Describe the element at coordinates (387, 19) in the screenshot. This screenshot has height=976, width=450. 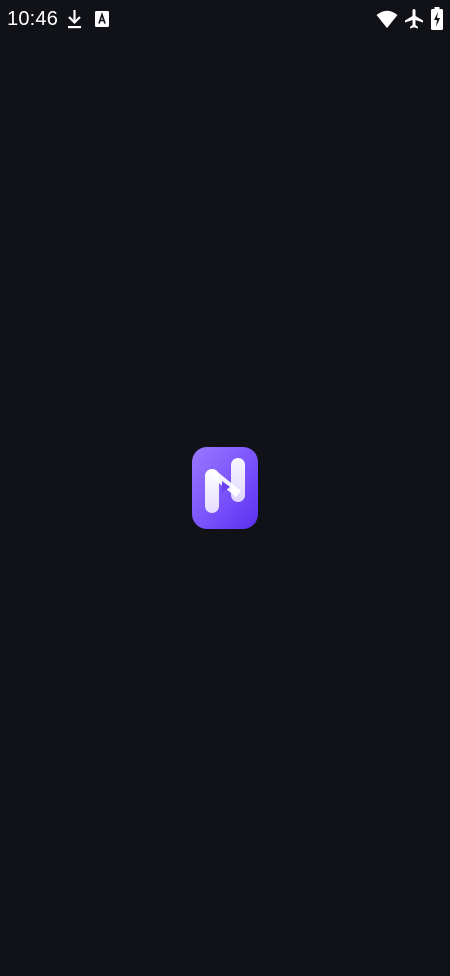
I see `wifi-icon` at that location.